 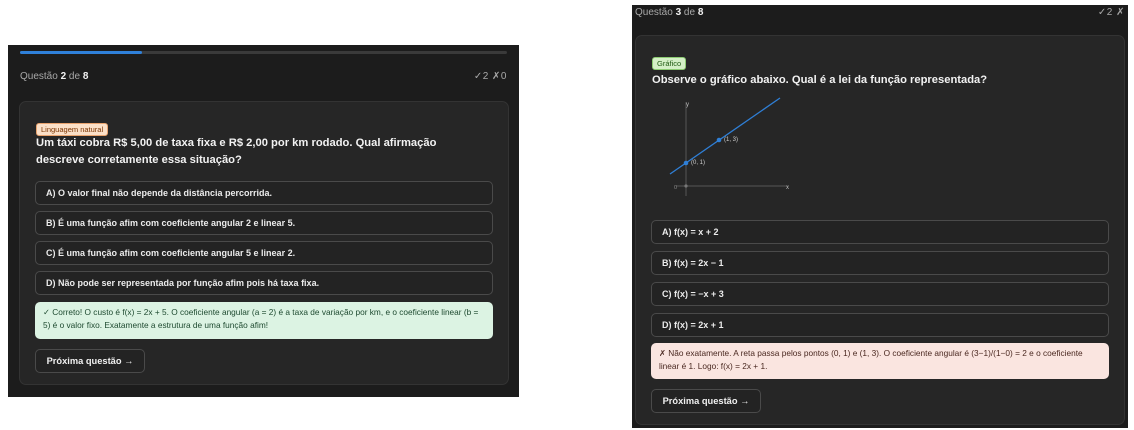 I want to click on question-header: Questão 3 de 8 ✓2 ✗, so click(x=880, y=12).